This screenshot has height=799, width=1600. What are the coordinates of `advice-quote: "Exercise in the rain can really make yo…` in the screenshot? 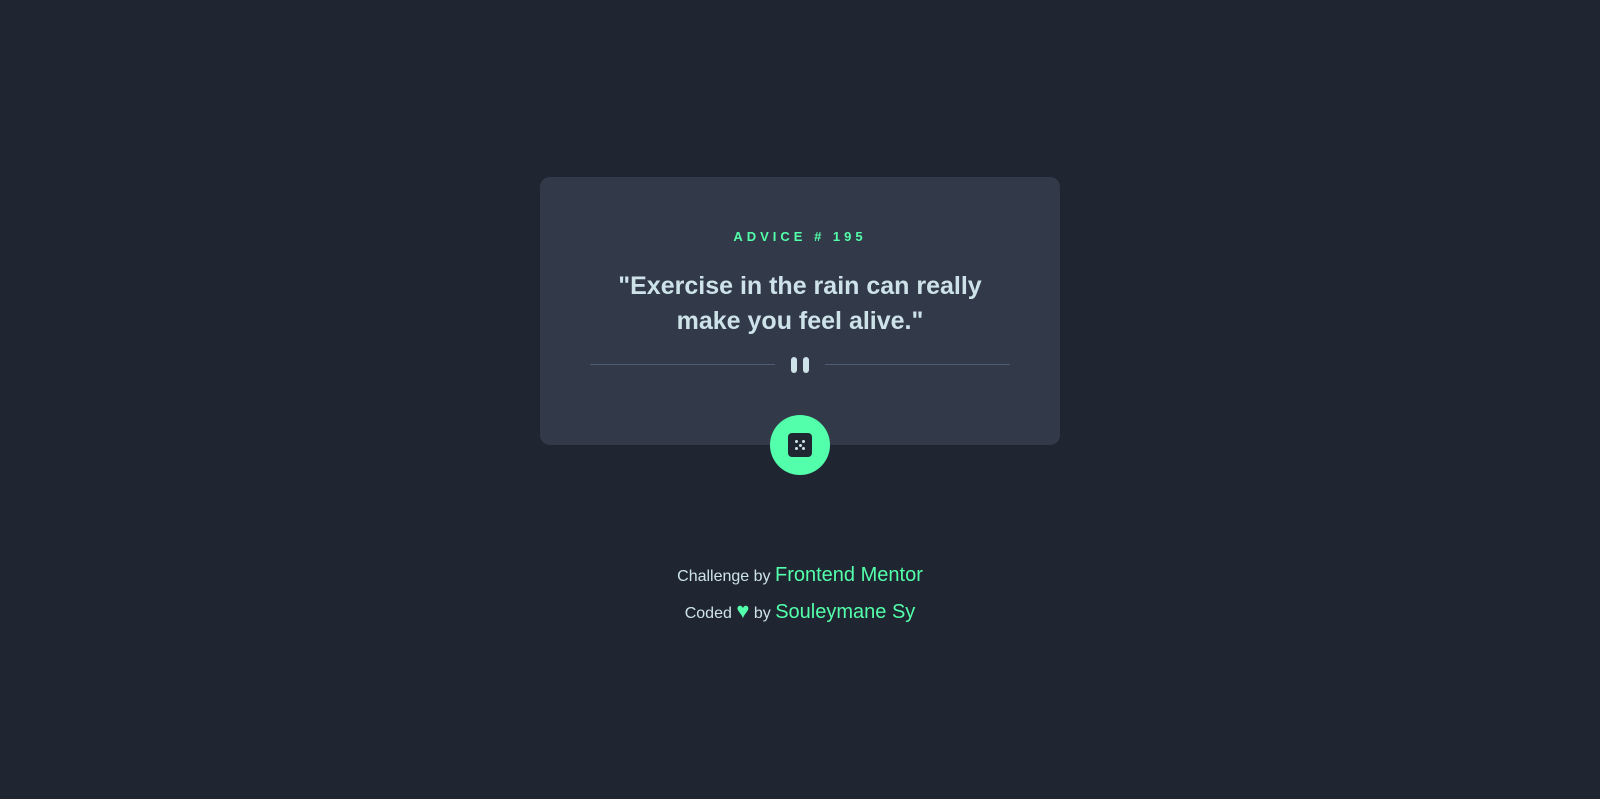 It's located at (800, 303).